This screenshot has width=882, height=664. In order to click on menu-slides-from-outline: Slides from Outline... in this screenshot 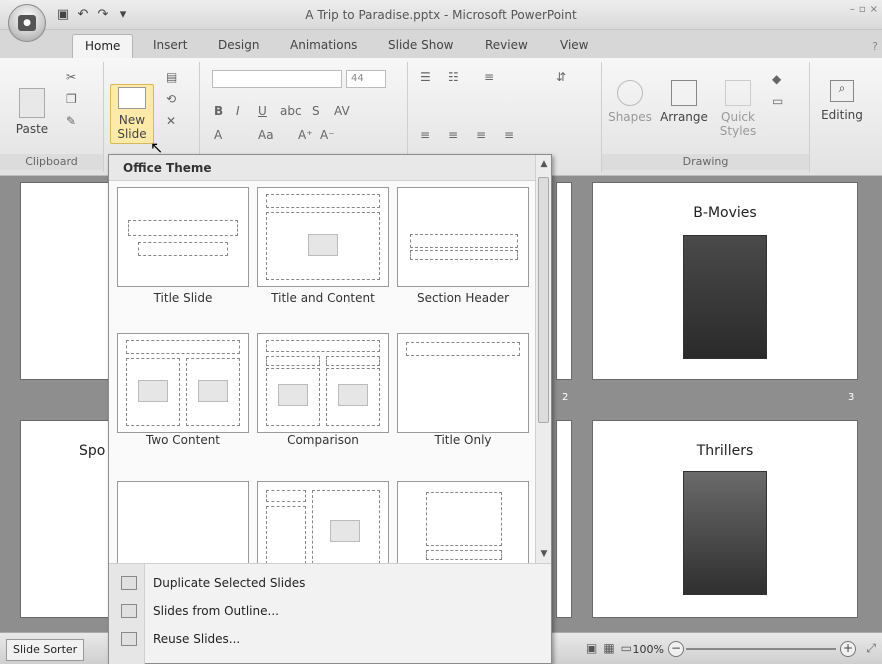, I will do `click(330, 612)`.